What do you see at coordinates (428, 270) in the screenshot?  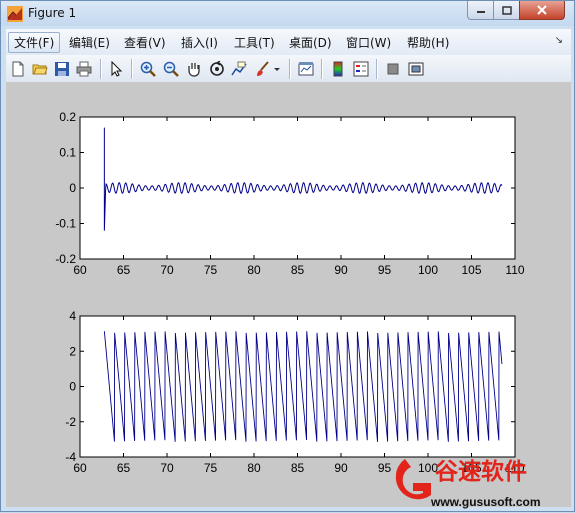 I see `x-tick-label: 100` at bounding box center [428, 270].